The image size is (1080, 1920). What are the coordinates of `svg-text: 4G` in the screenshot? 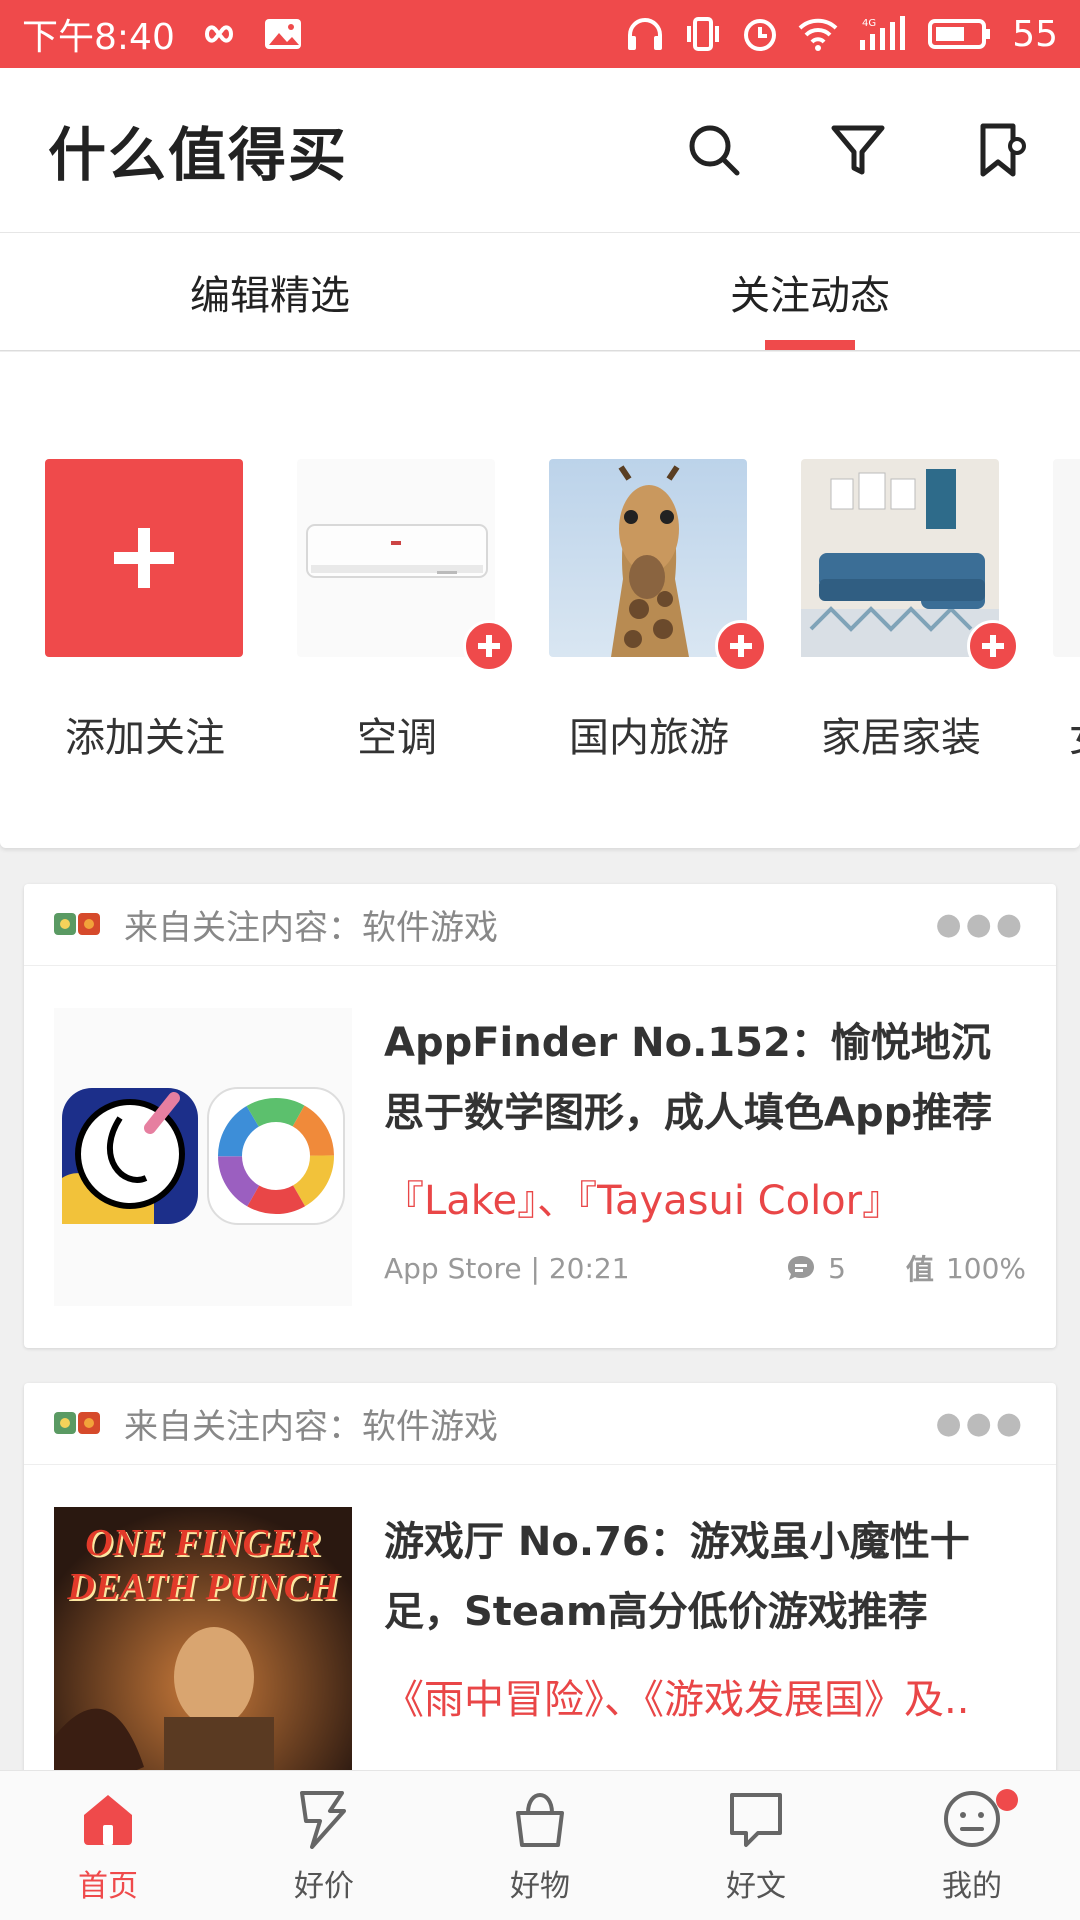 It's located at (869, 23).